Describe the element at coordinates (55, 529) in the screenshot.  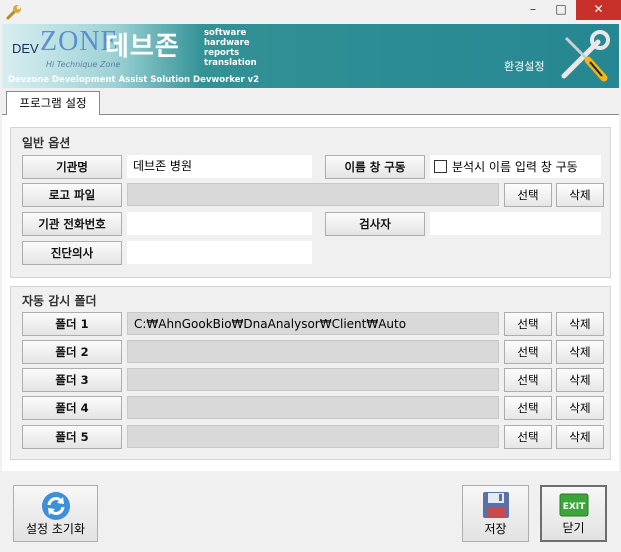
I see `reset-settings-label: 설정 초기화` at that location.